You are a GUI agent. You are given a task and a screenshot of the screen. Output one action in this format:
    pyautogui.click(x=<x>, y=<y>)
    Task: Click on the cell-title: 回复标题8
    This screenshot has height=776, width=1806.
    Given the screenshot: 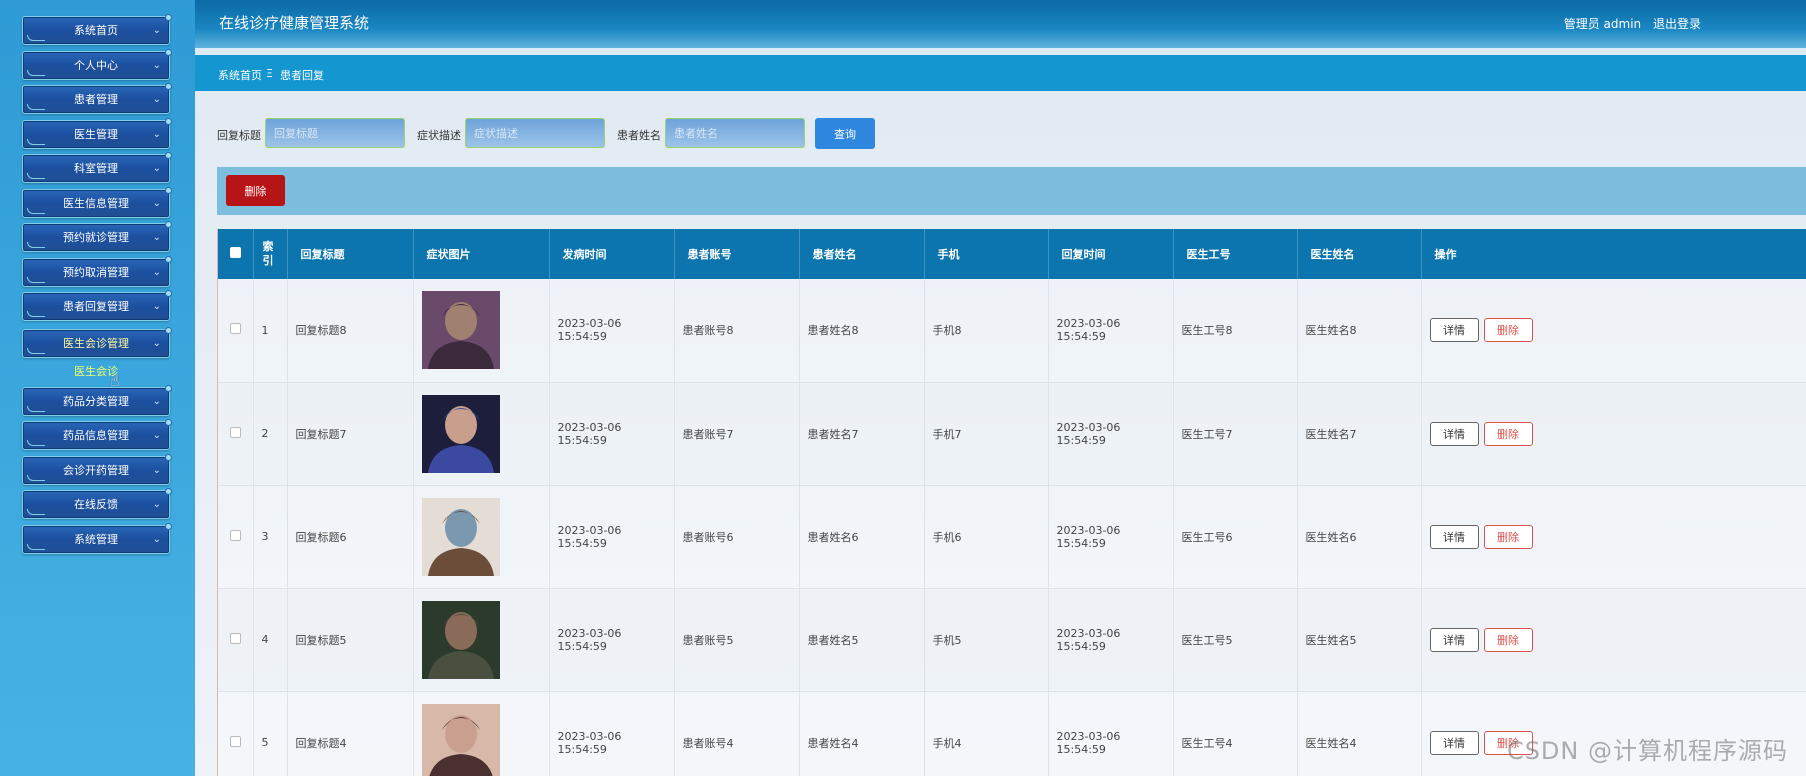 What is the action you would take?
    pyautogui.click(x=350, y=331)
    